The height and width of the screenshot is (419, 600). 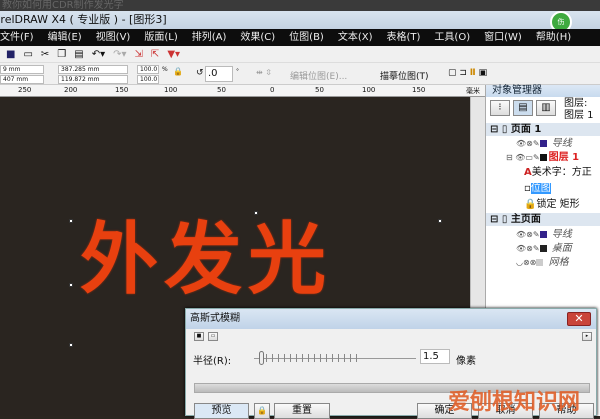 I want to click on scale-y-field: 100.0, so click(x=148, y=79).